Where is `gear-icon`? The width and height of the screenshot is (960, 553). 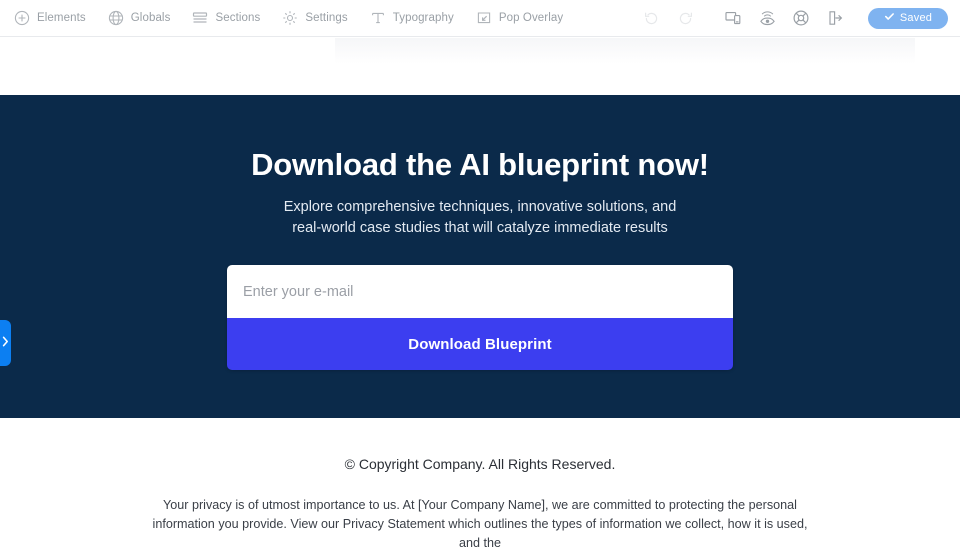 gear-icon is located at coordinates (290, 18).